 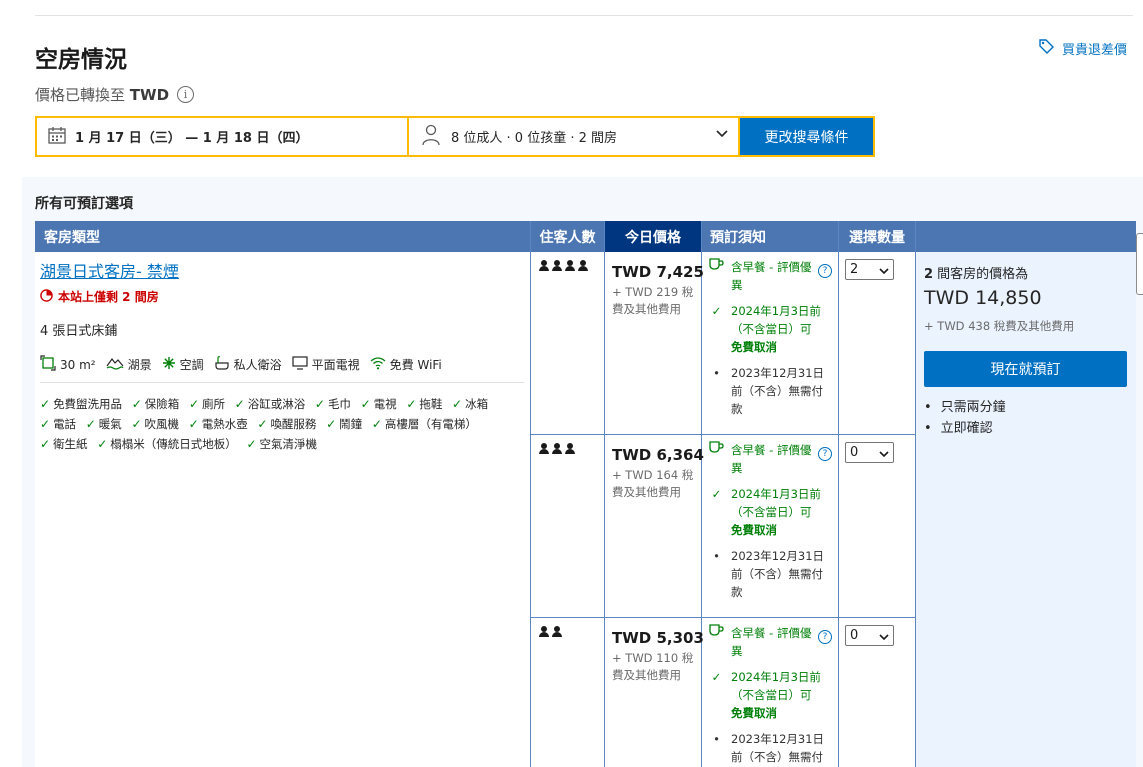 I want to click on room-size-icon, so click(x=48, y=364).